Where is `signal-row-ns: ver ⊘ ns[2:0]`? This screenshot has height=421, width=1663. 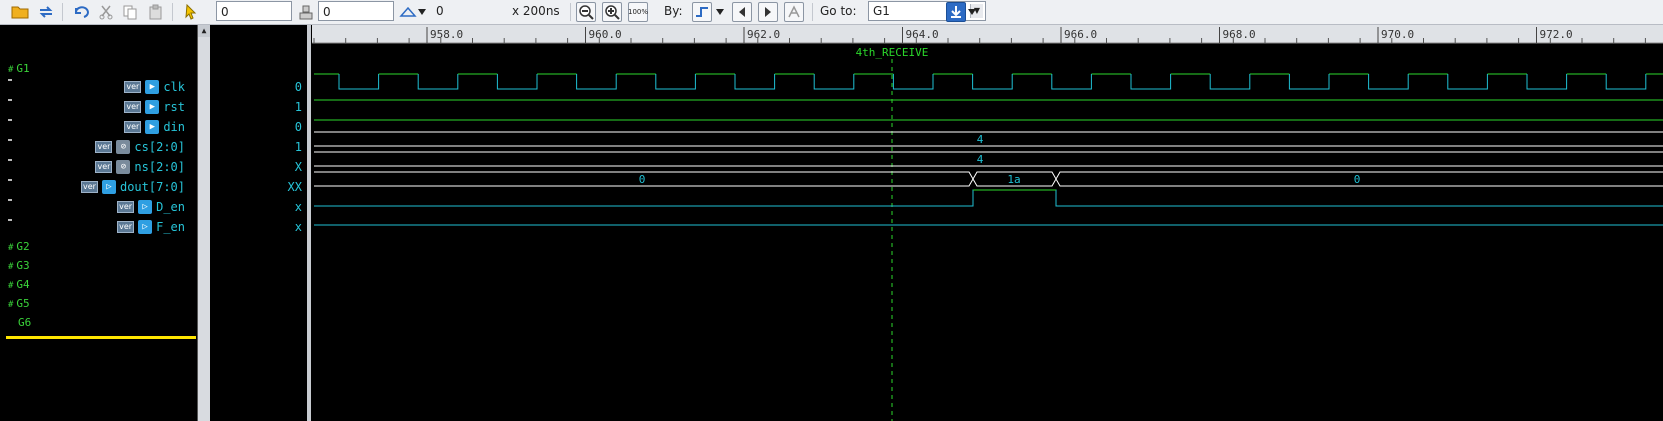 signal-row-ns: ver ⊘ ns[2:0] is located at coordinates (140, 167).